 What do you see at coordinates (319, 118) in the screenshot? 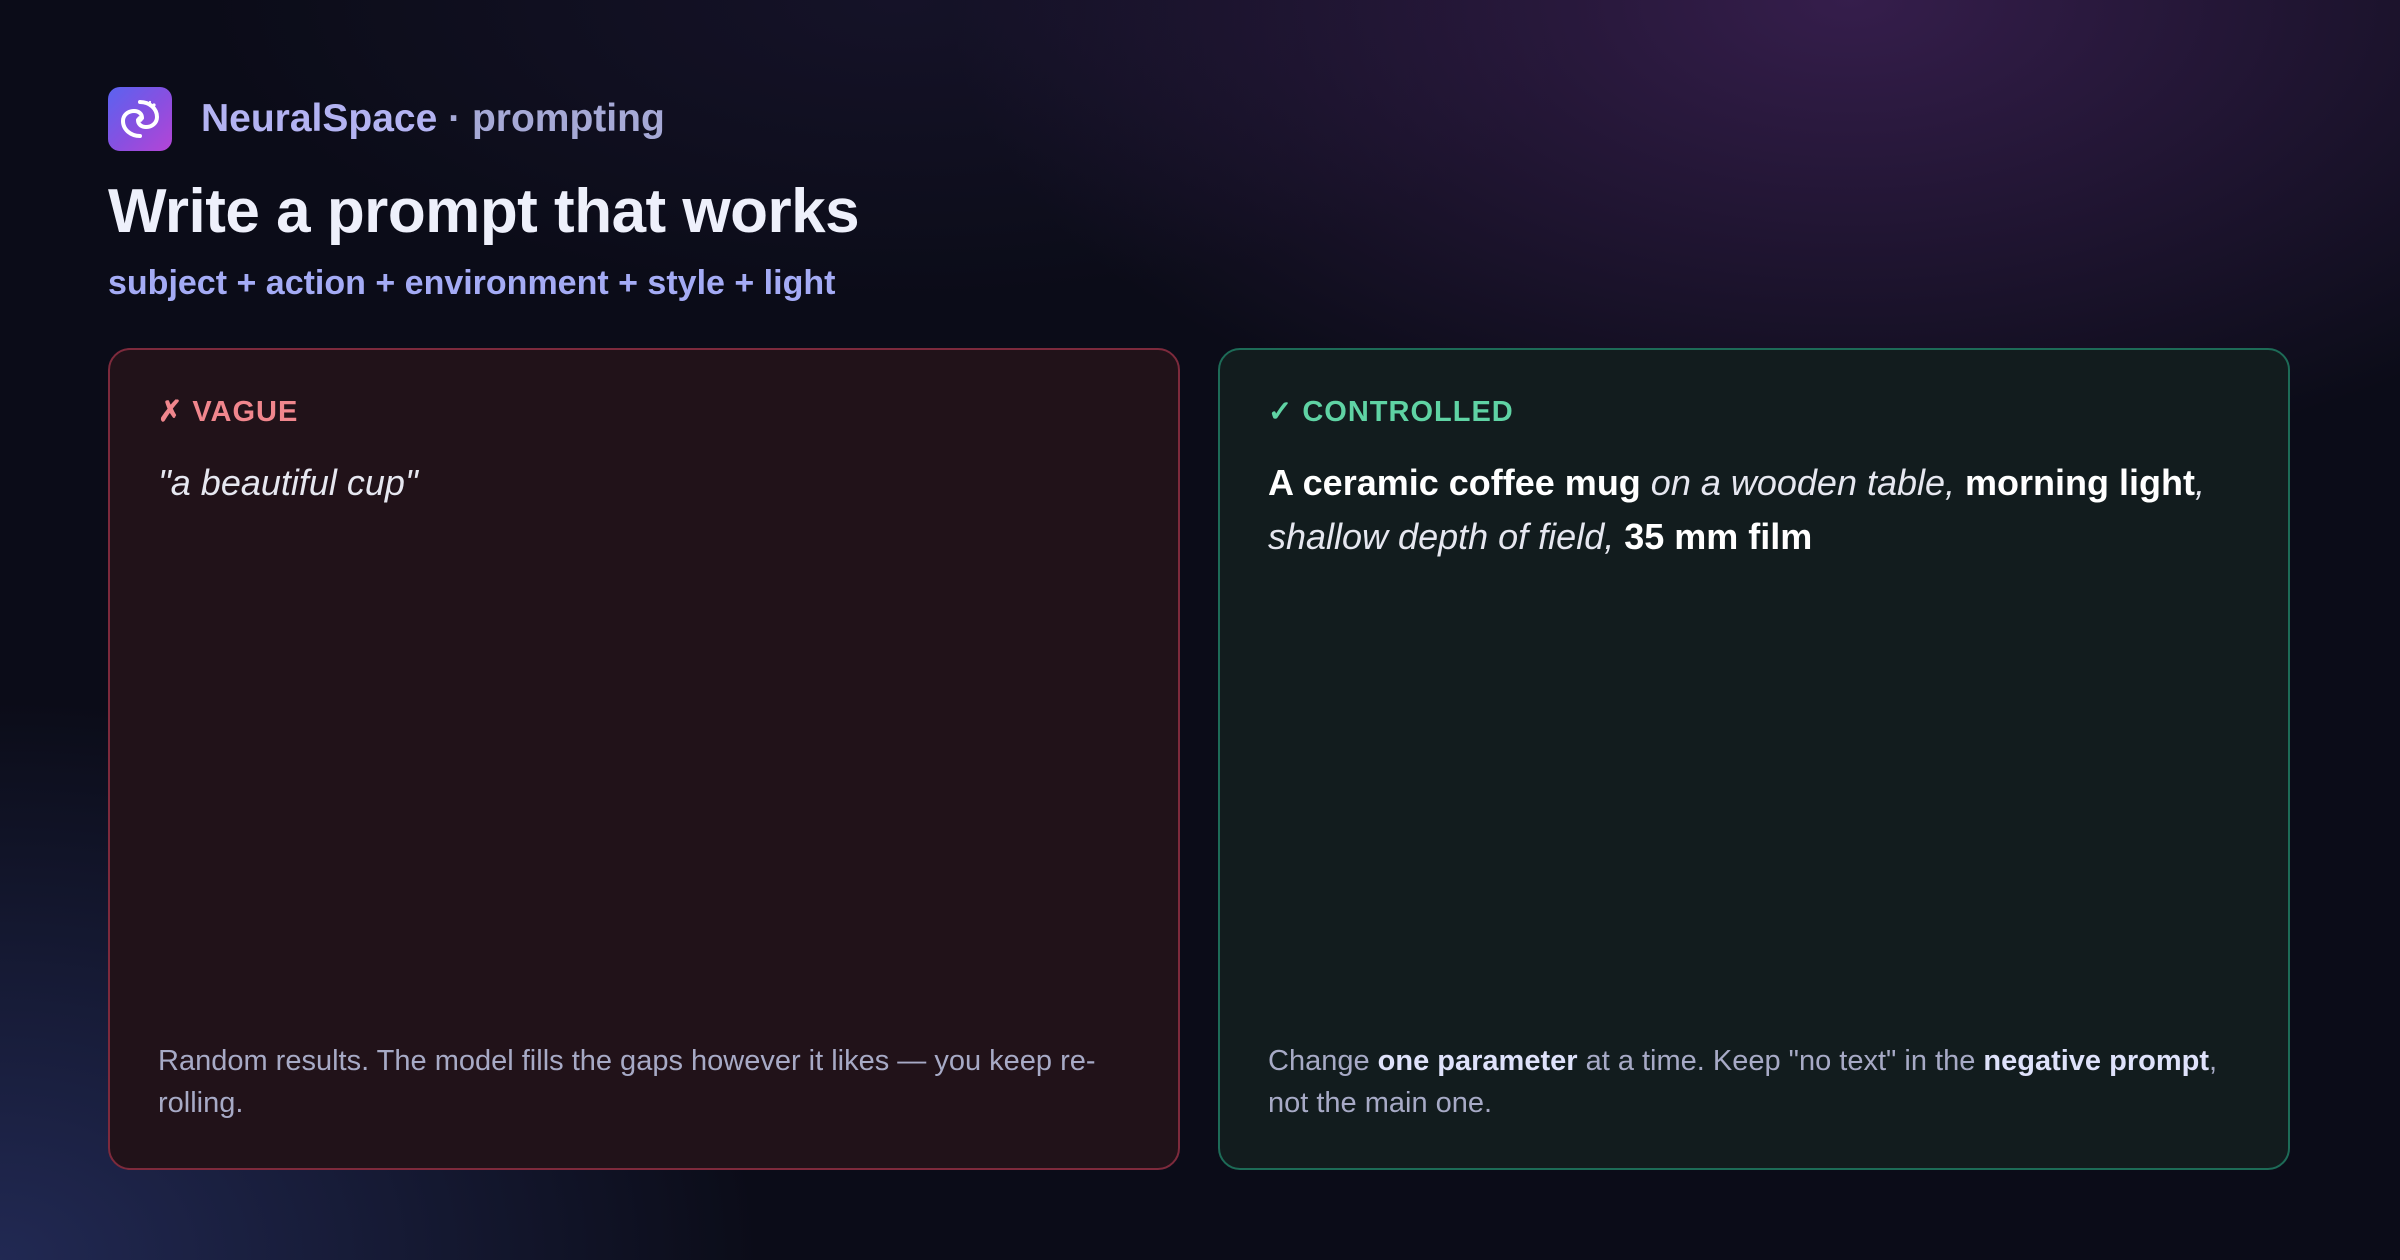
I see `brand-name: NeuralSpace` at bounding box center [319, 118].